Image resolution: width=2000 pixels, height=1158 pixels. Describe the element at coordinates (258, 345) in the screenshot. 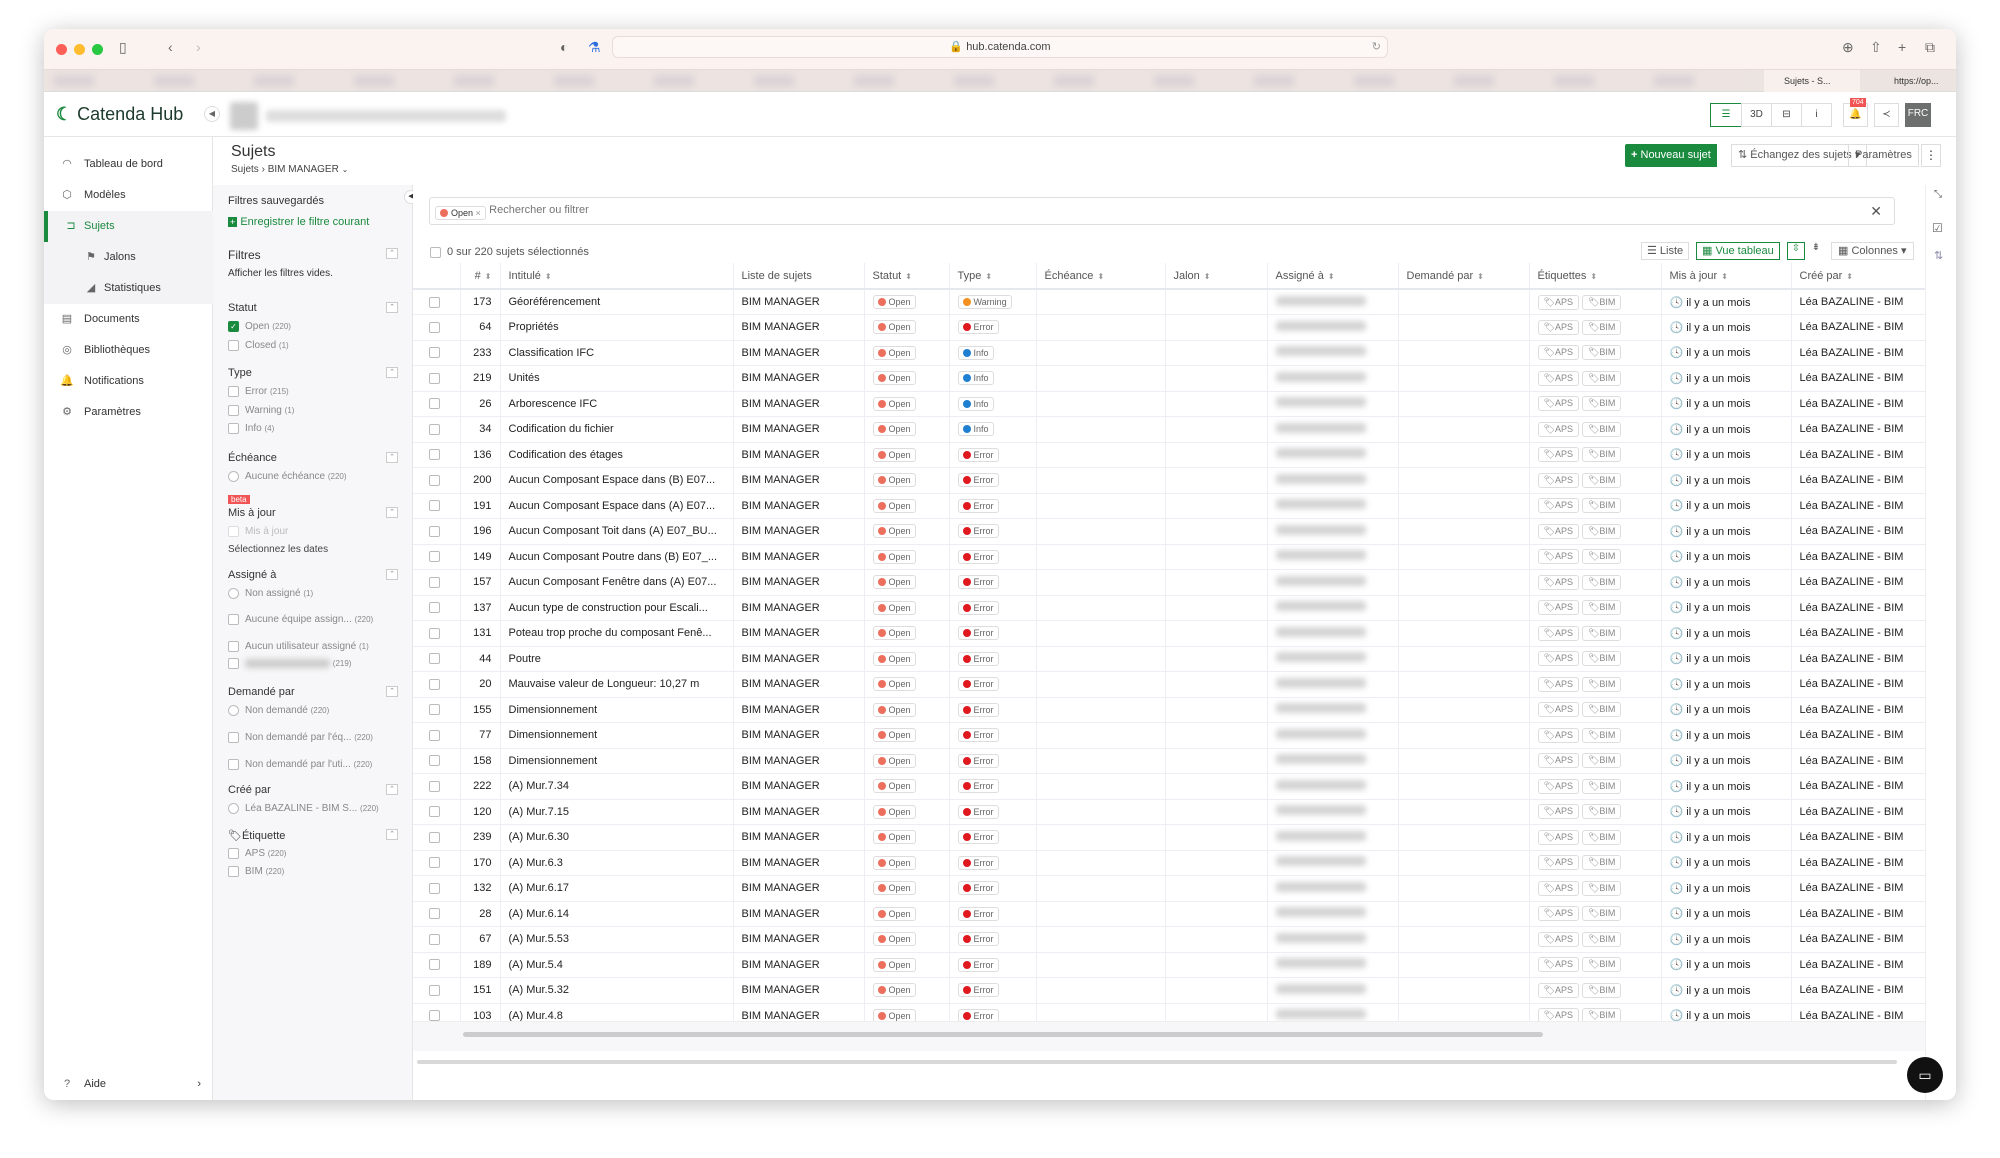

I see `filter-option-closed: Closed (1)` at that location.